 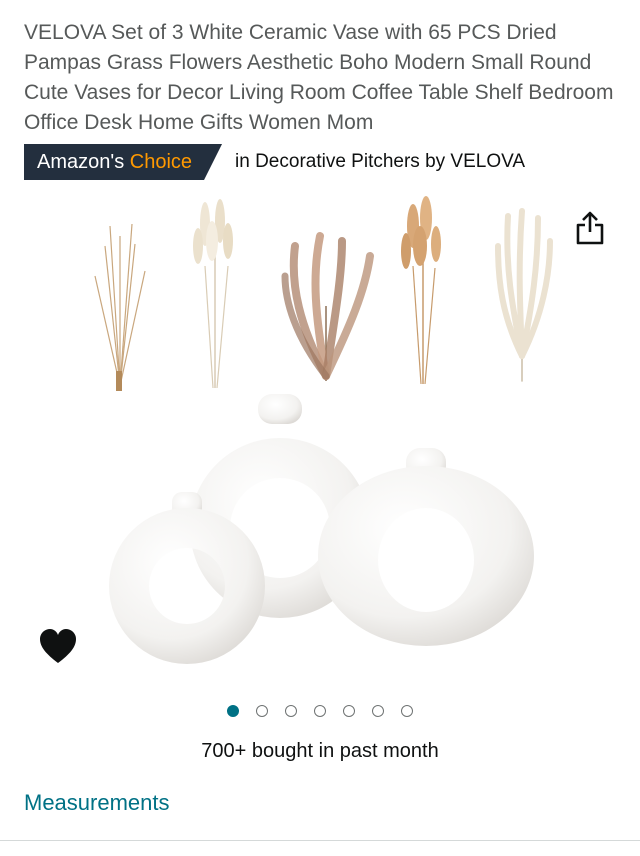 I want to click on gallery-dots, so click(x=320, y=711).